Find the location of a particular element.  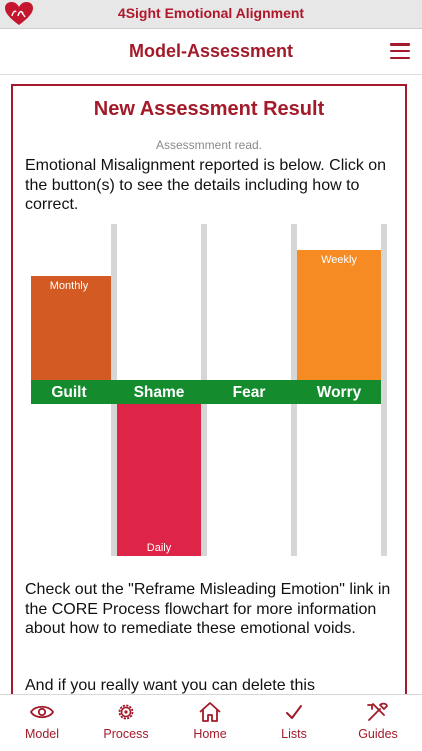

tab-home-label: Home is located at coordinates (210, 734).